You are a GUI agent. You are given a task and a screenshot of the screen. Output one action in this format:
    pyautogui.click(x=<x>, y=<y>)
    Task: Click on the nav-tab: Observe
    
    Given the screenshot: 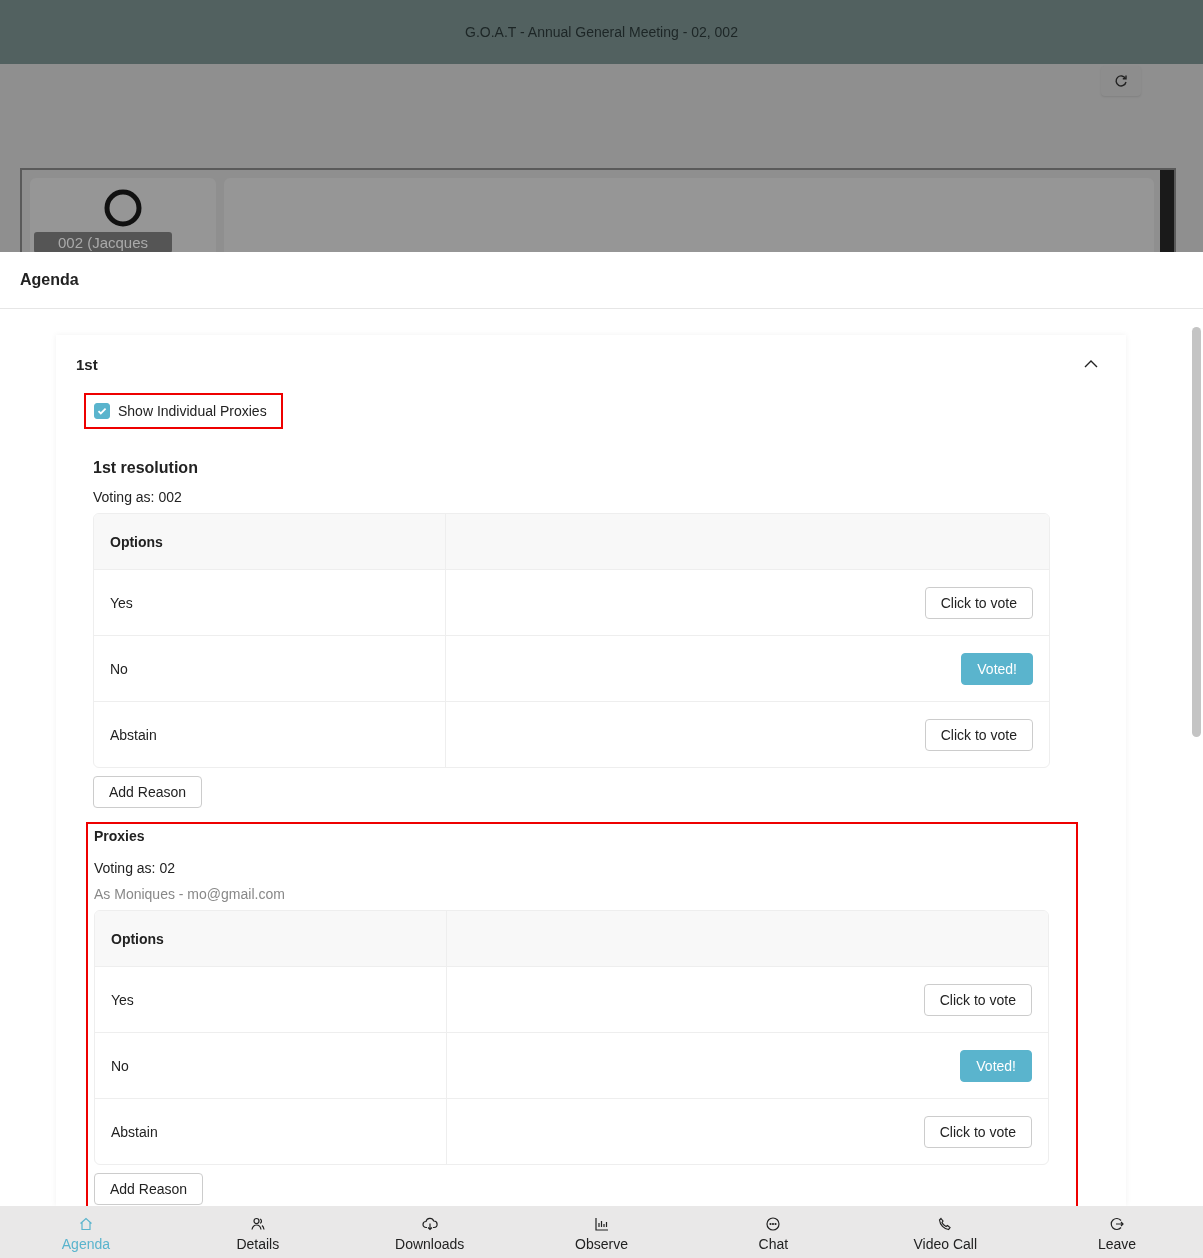 What is the action you would take?
    pyautogui.click(x=601, y=1232)
    